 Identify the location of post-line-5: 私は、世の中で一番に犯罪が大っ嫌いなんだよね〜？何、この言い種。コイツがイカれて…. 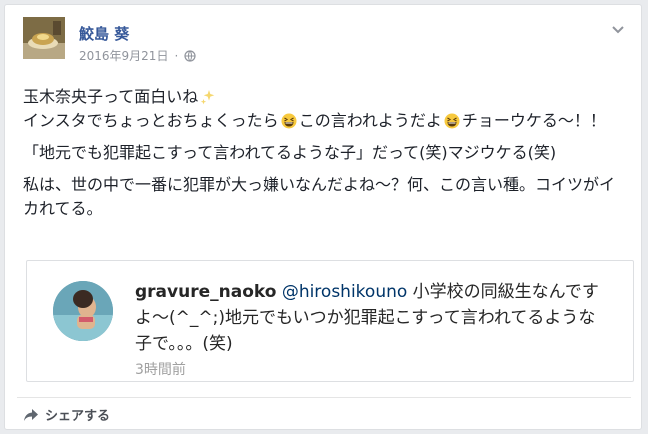
(319, 196).